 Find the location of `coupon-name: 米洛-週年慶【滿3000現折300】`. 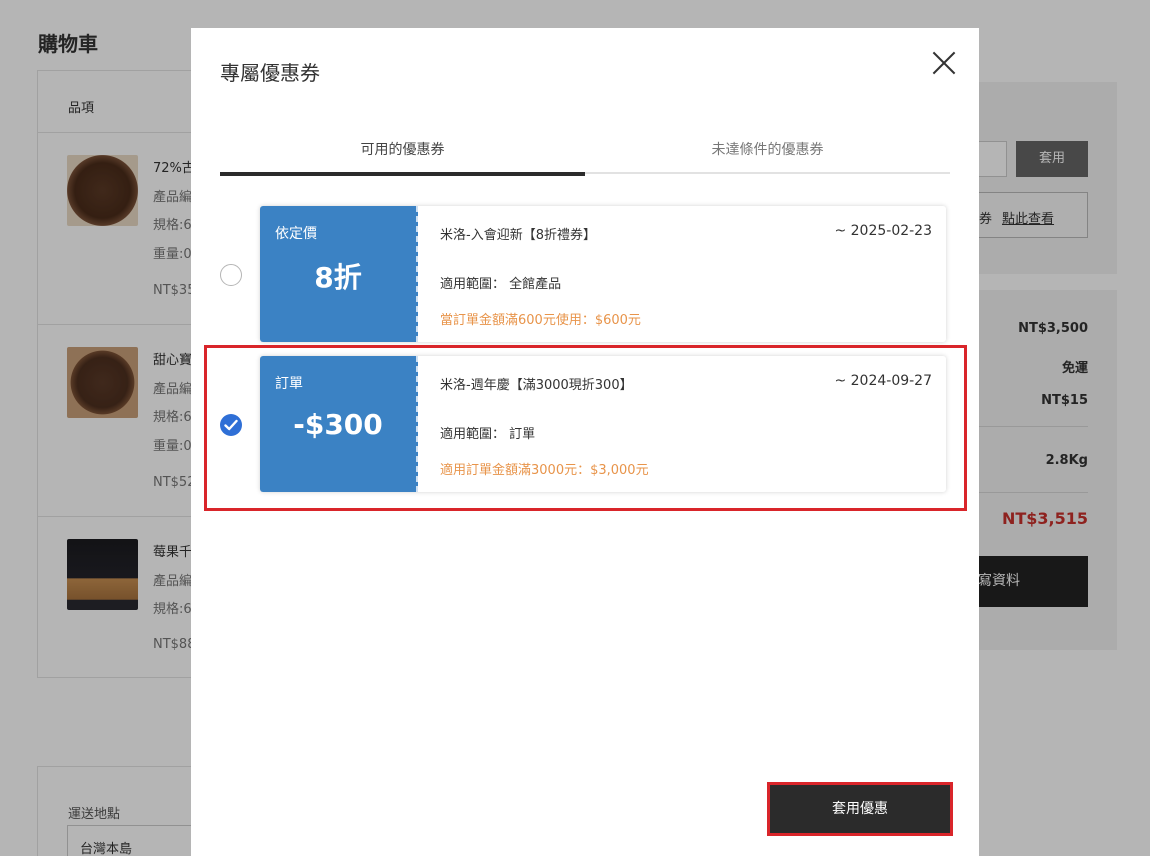

coupon-name: 米洛-週年慶【滿3000現折300】 is located at coordinates (536, 385).